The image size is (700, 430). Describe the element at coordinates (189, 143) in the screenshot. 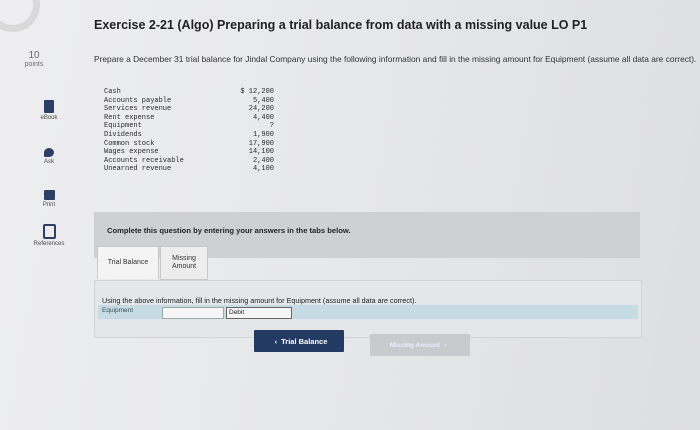

I see `list-item: Common stock 17,900` at that location.